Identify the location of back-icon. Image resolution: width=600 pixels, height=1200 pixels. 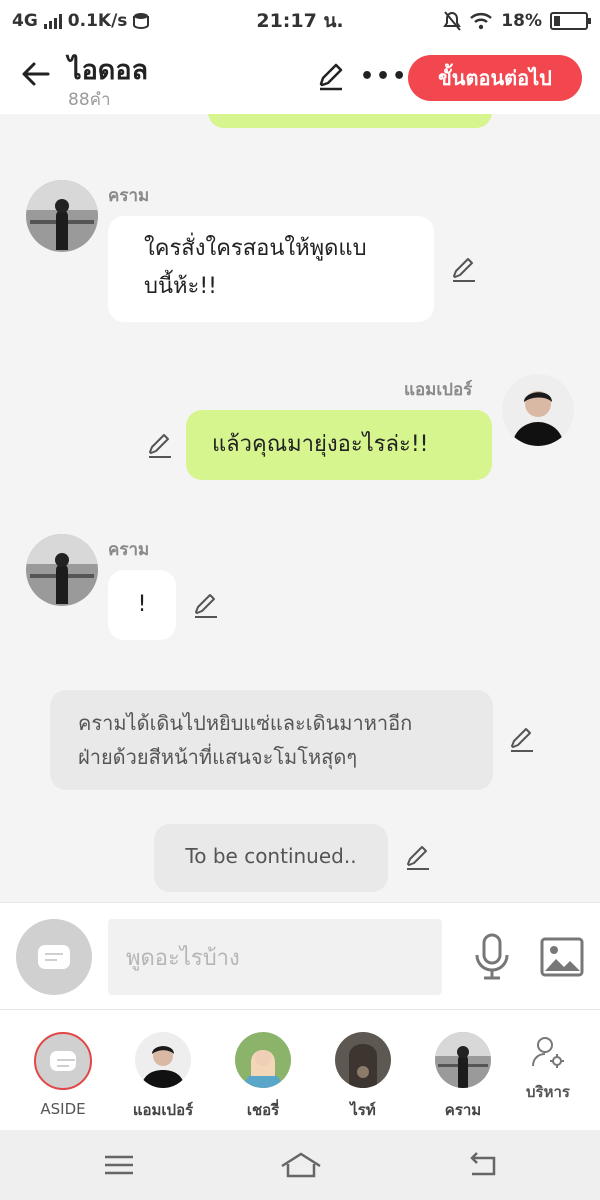
(483, 1165).